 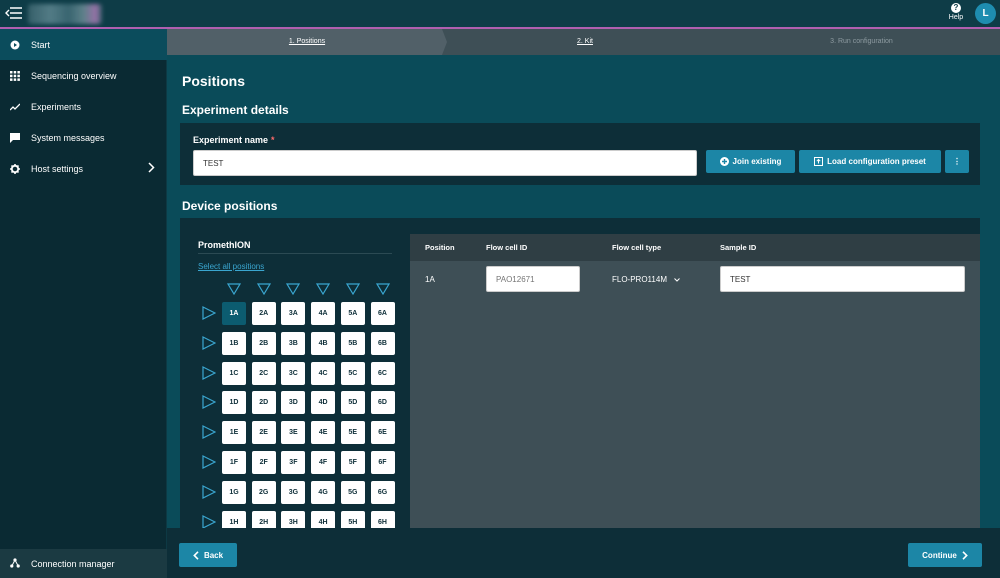 I want to click on select-row-g-icon, so click(x=209, y=491).